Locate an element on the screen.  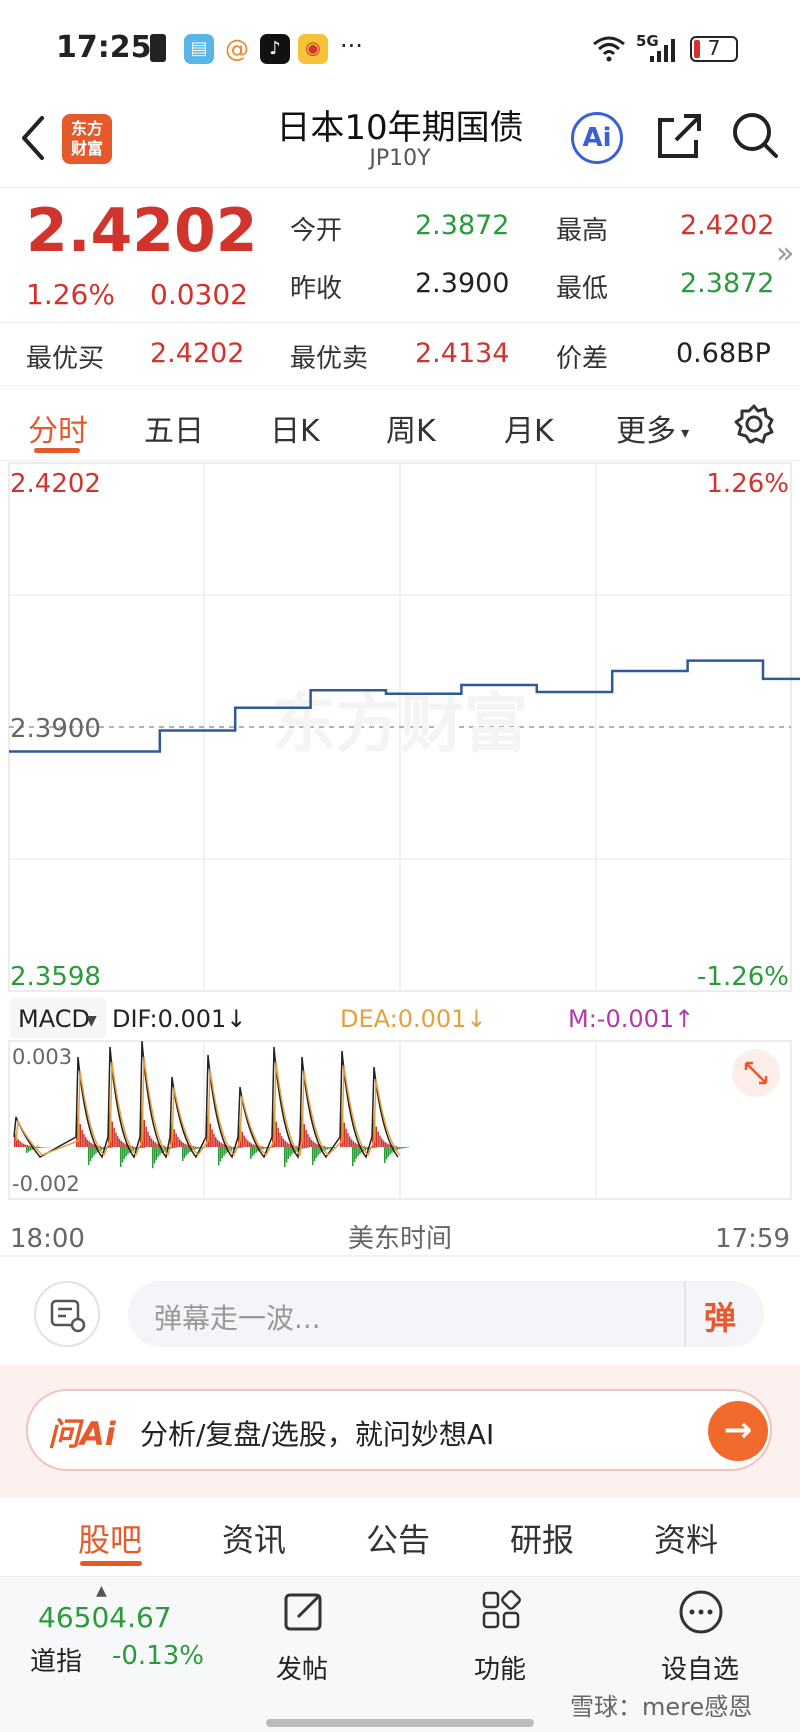
ask-ai-button: 问Ai 分析/复盘/选股，就问妙想AI → is located at coordinates (399, 1430).